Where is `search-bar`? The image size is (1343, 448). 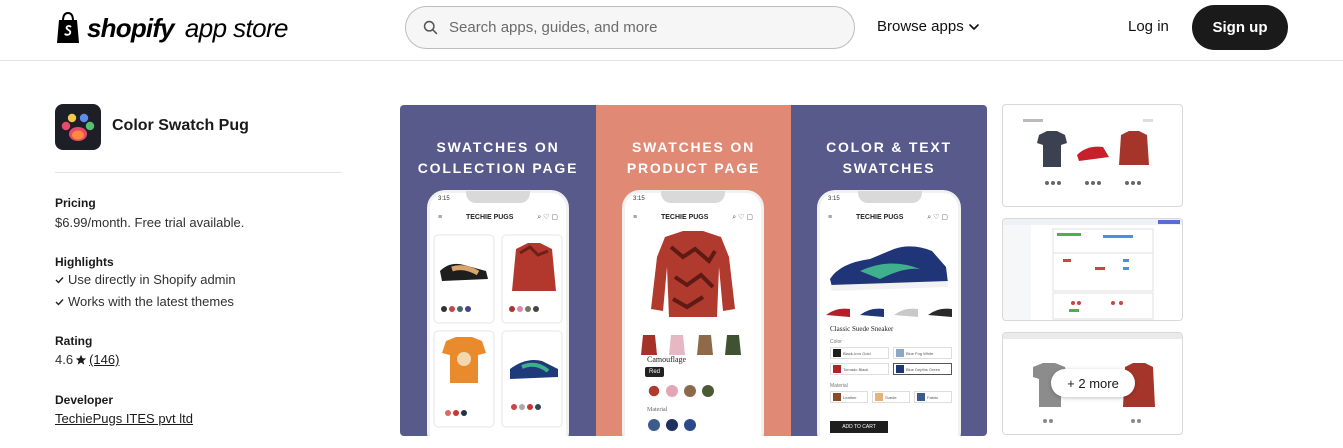
search-bar is located at coordinates (630, 27).